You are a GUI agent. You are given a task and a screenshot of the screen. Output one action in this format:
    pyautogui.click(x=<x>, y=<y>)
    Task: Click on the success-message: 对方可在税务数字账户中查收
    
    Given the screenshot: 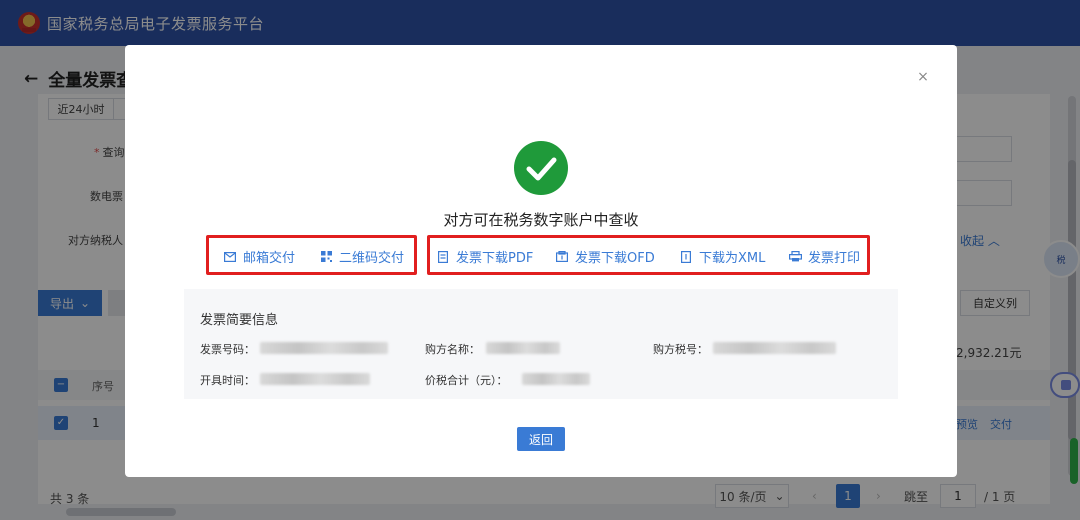 What is the action you would take?
    pyautogui.click(x=541, y=220)
    